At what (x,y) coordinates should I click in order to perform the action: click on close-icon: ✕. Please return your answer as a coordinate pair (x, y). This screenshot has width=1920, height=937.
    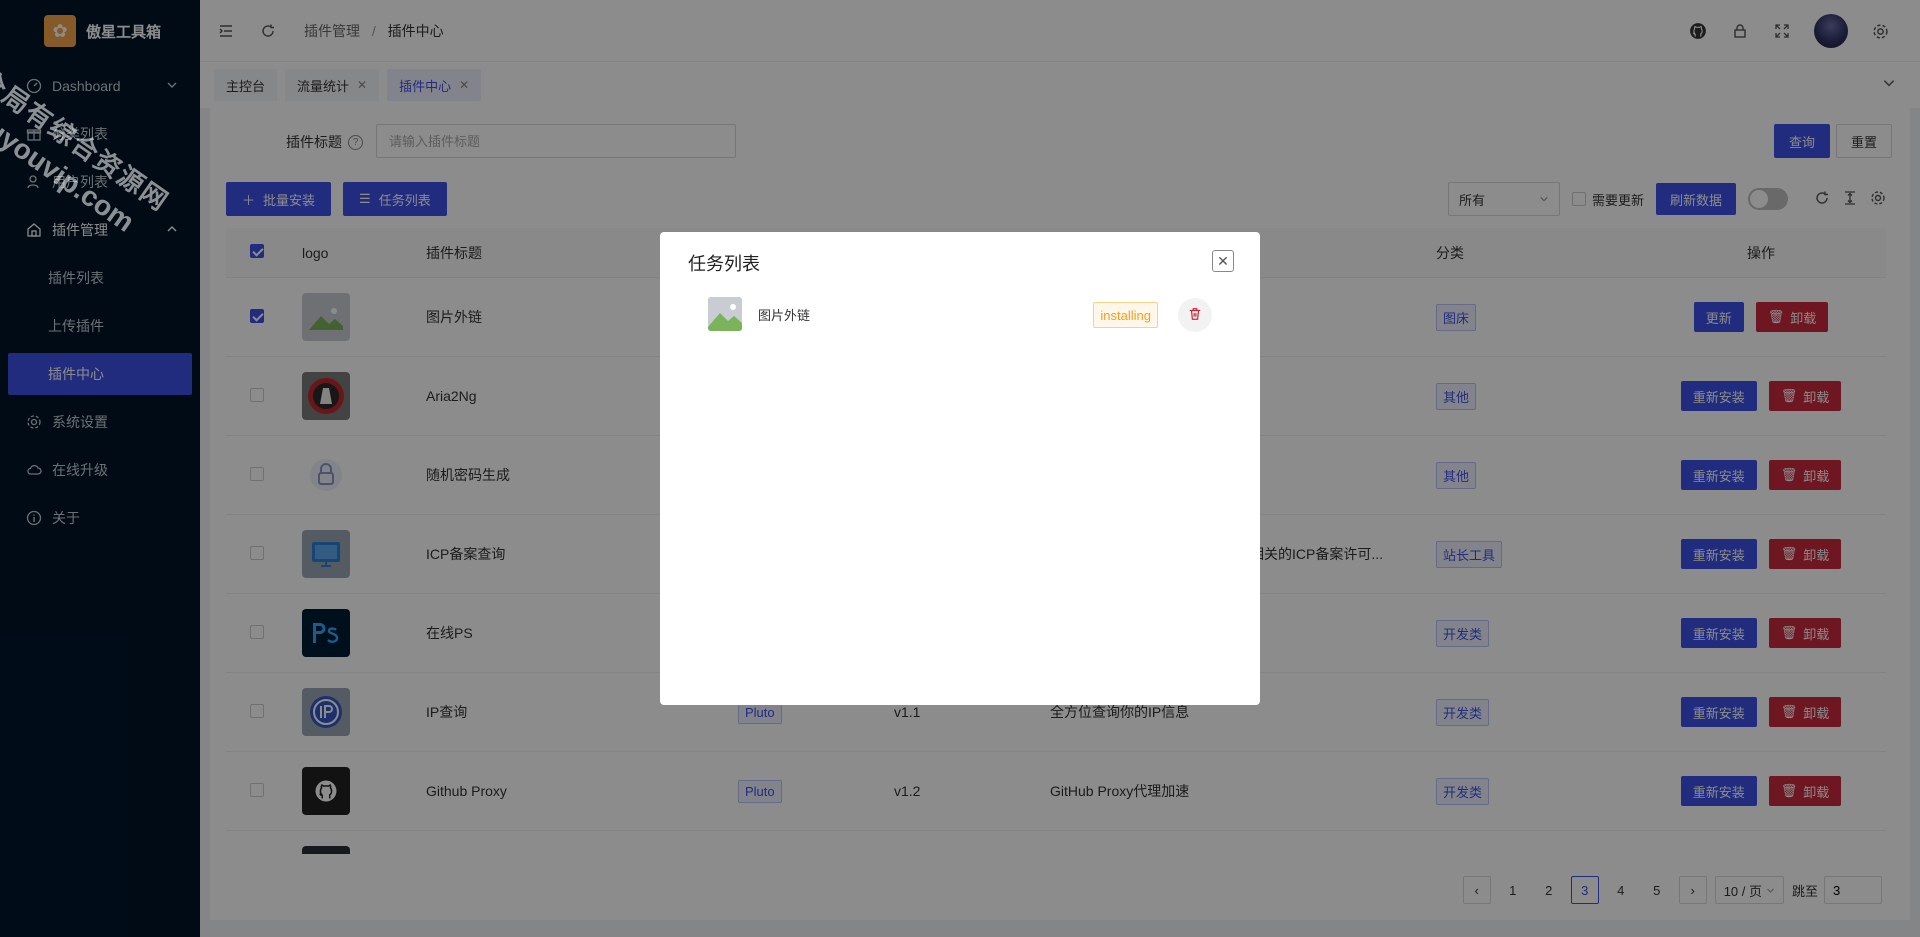
    Looking at the image, I should click on (1223, 261).